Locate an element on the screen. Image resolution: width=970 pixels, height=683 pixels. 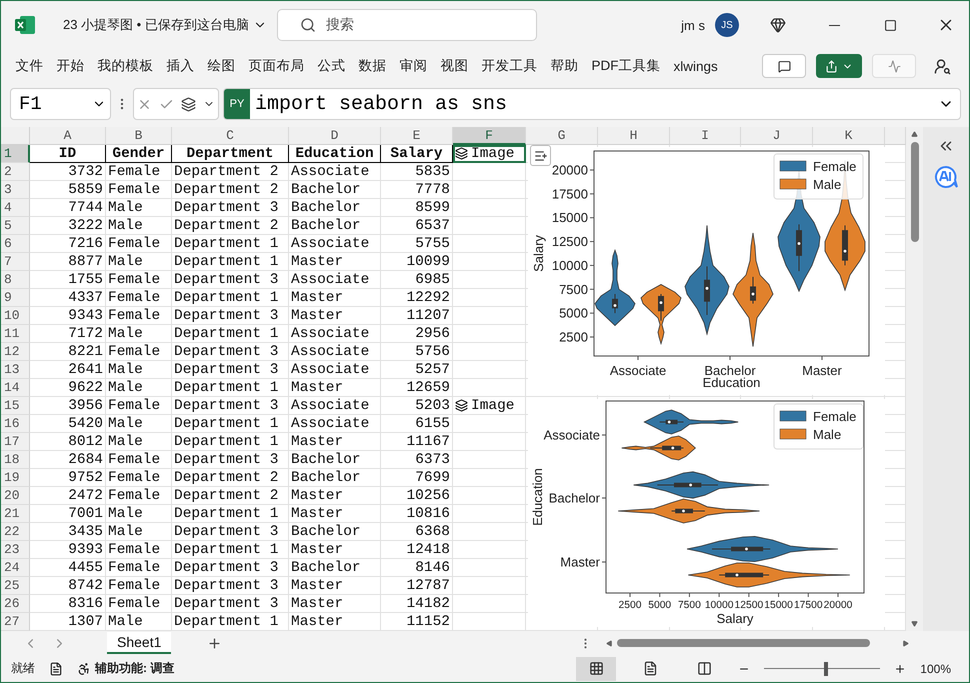
column-header: C is located at coordinates (230, 136).